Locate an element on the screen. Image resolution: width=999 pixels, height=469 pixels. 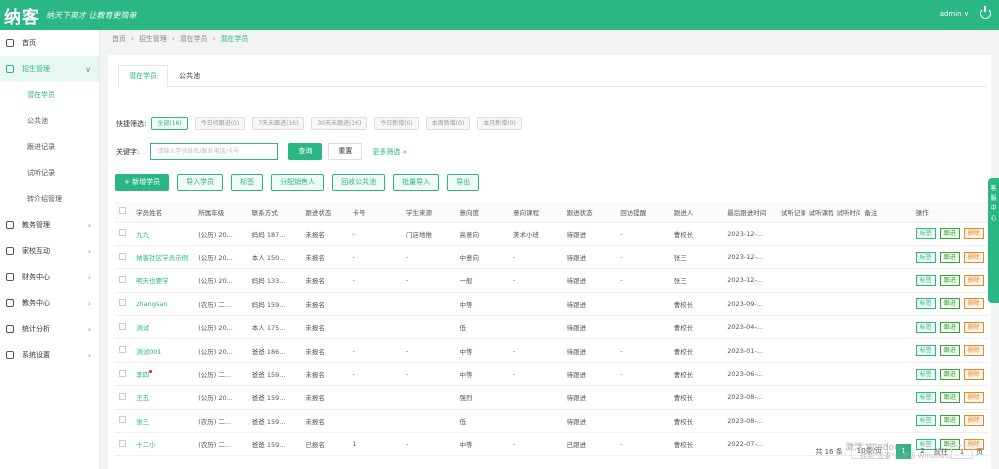
assign-sales-button: 分配销售人 is located at coordinates (298, 182).